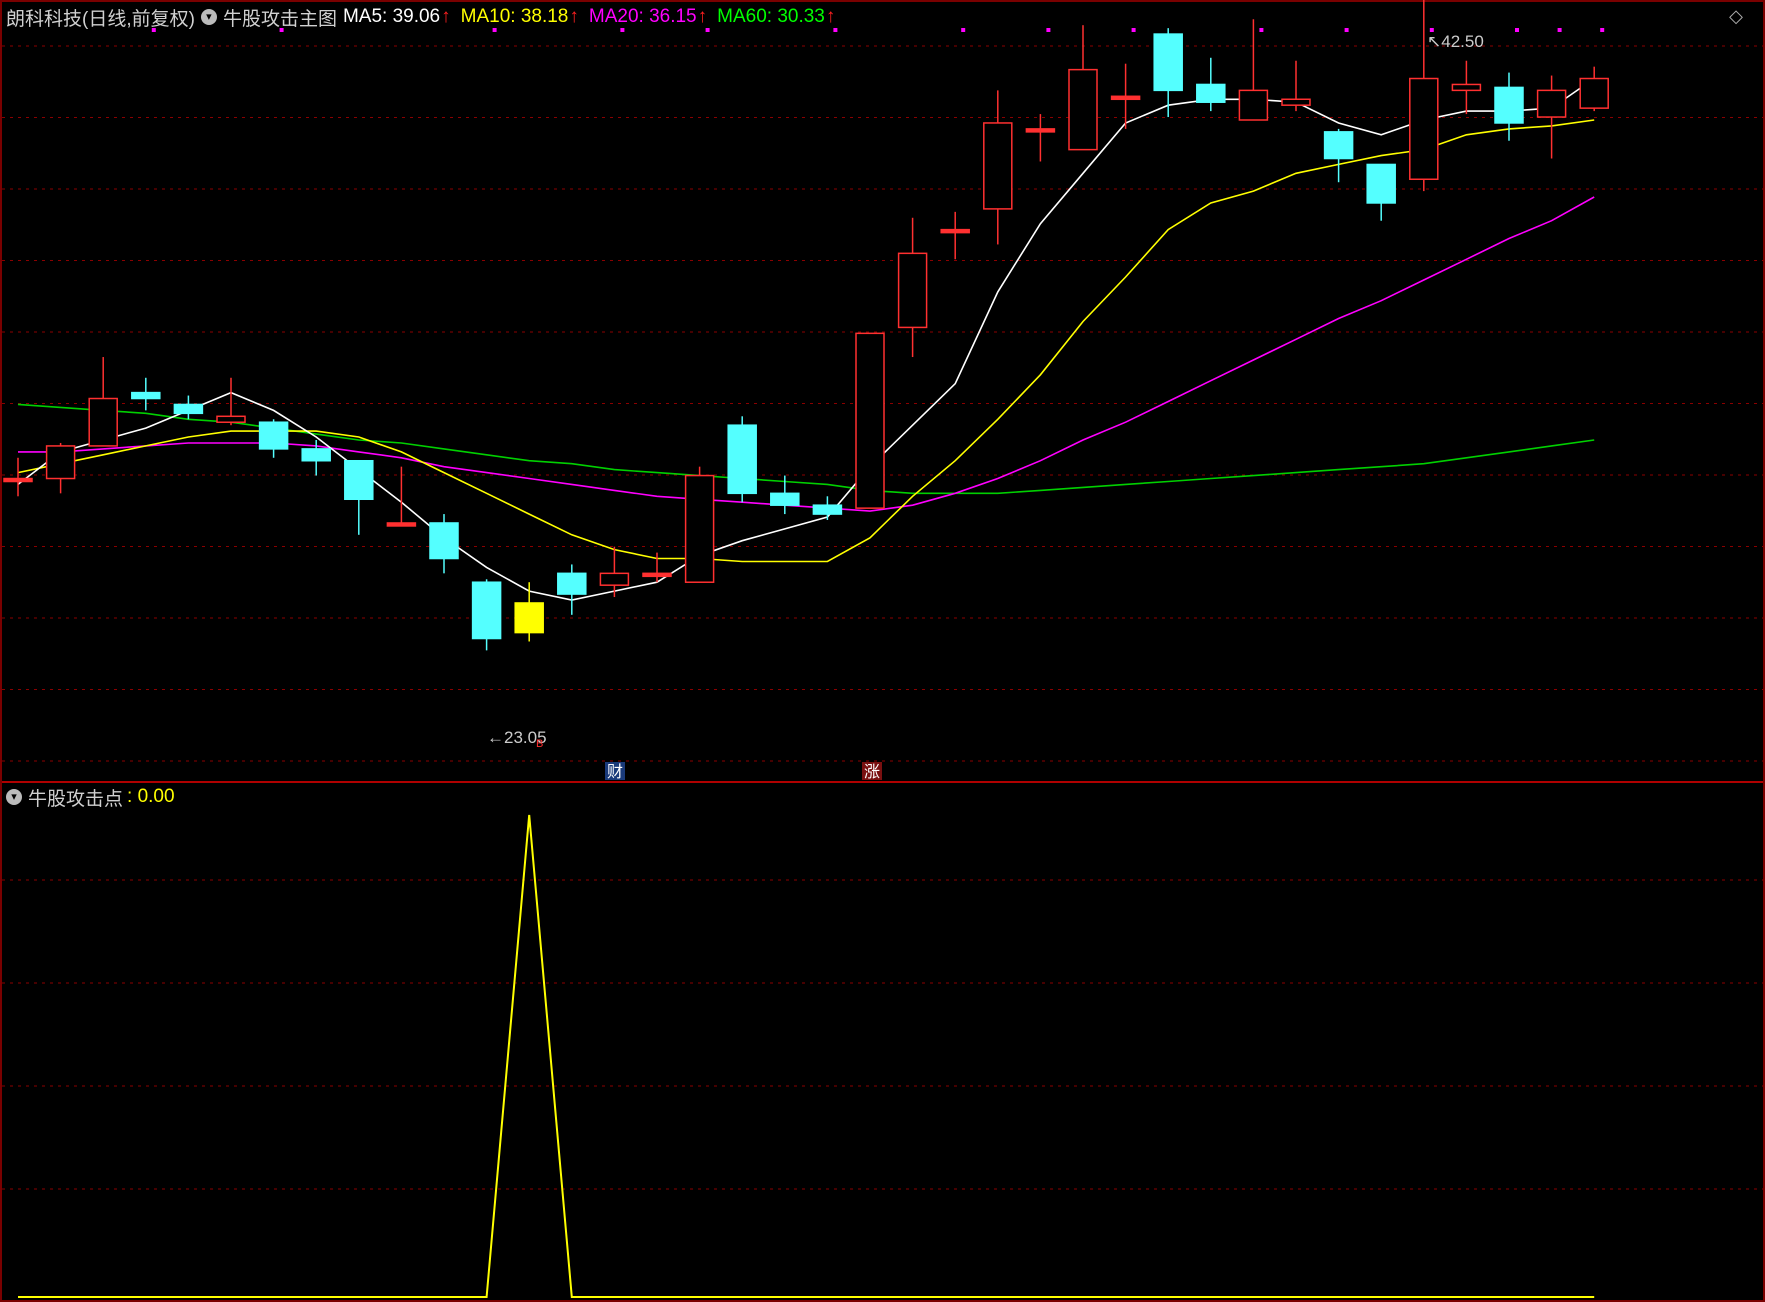  What do you see at coordinates (1736, 16) in the screenshot?
I see `diamond-icon: ◇` at bounding box center [1736, 16].